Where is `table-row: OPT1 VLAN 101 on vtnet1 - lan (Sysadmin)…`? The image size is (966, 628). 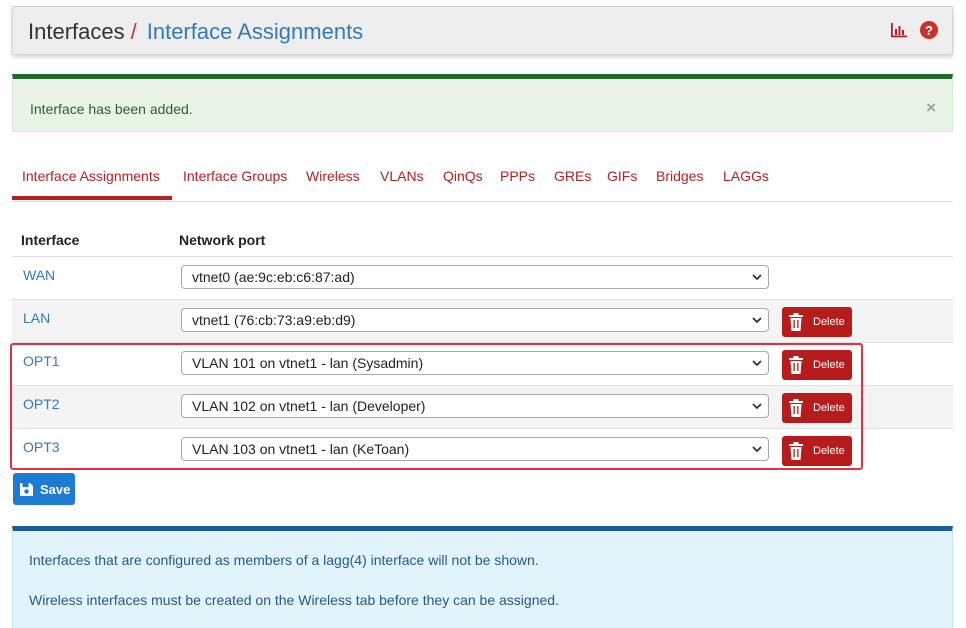
table-row: OPT1 VLAN 101 on vtnet1 - lan (Sysadmin)… is located at coordinates (482, 364).